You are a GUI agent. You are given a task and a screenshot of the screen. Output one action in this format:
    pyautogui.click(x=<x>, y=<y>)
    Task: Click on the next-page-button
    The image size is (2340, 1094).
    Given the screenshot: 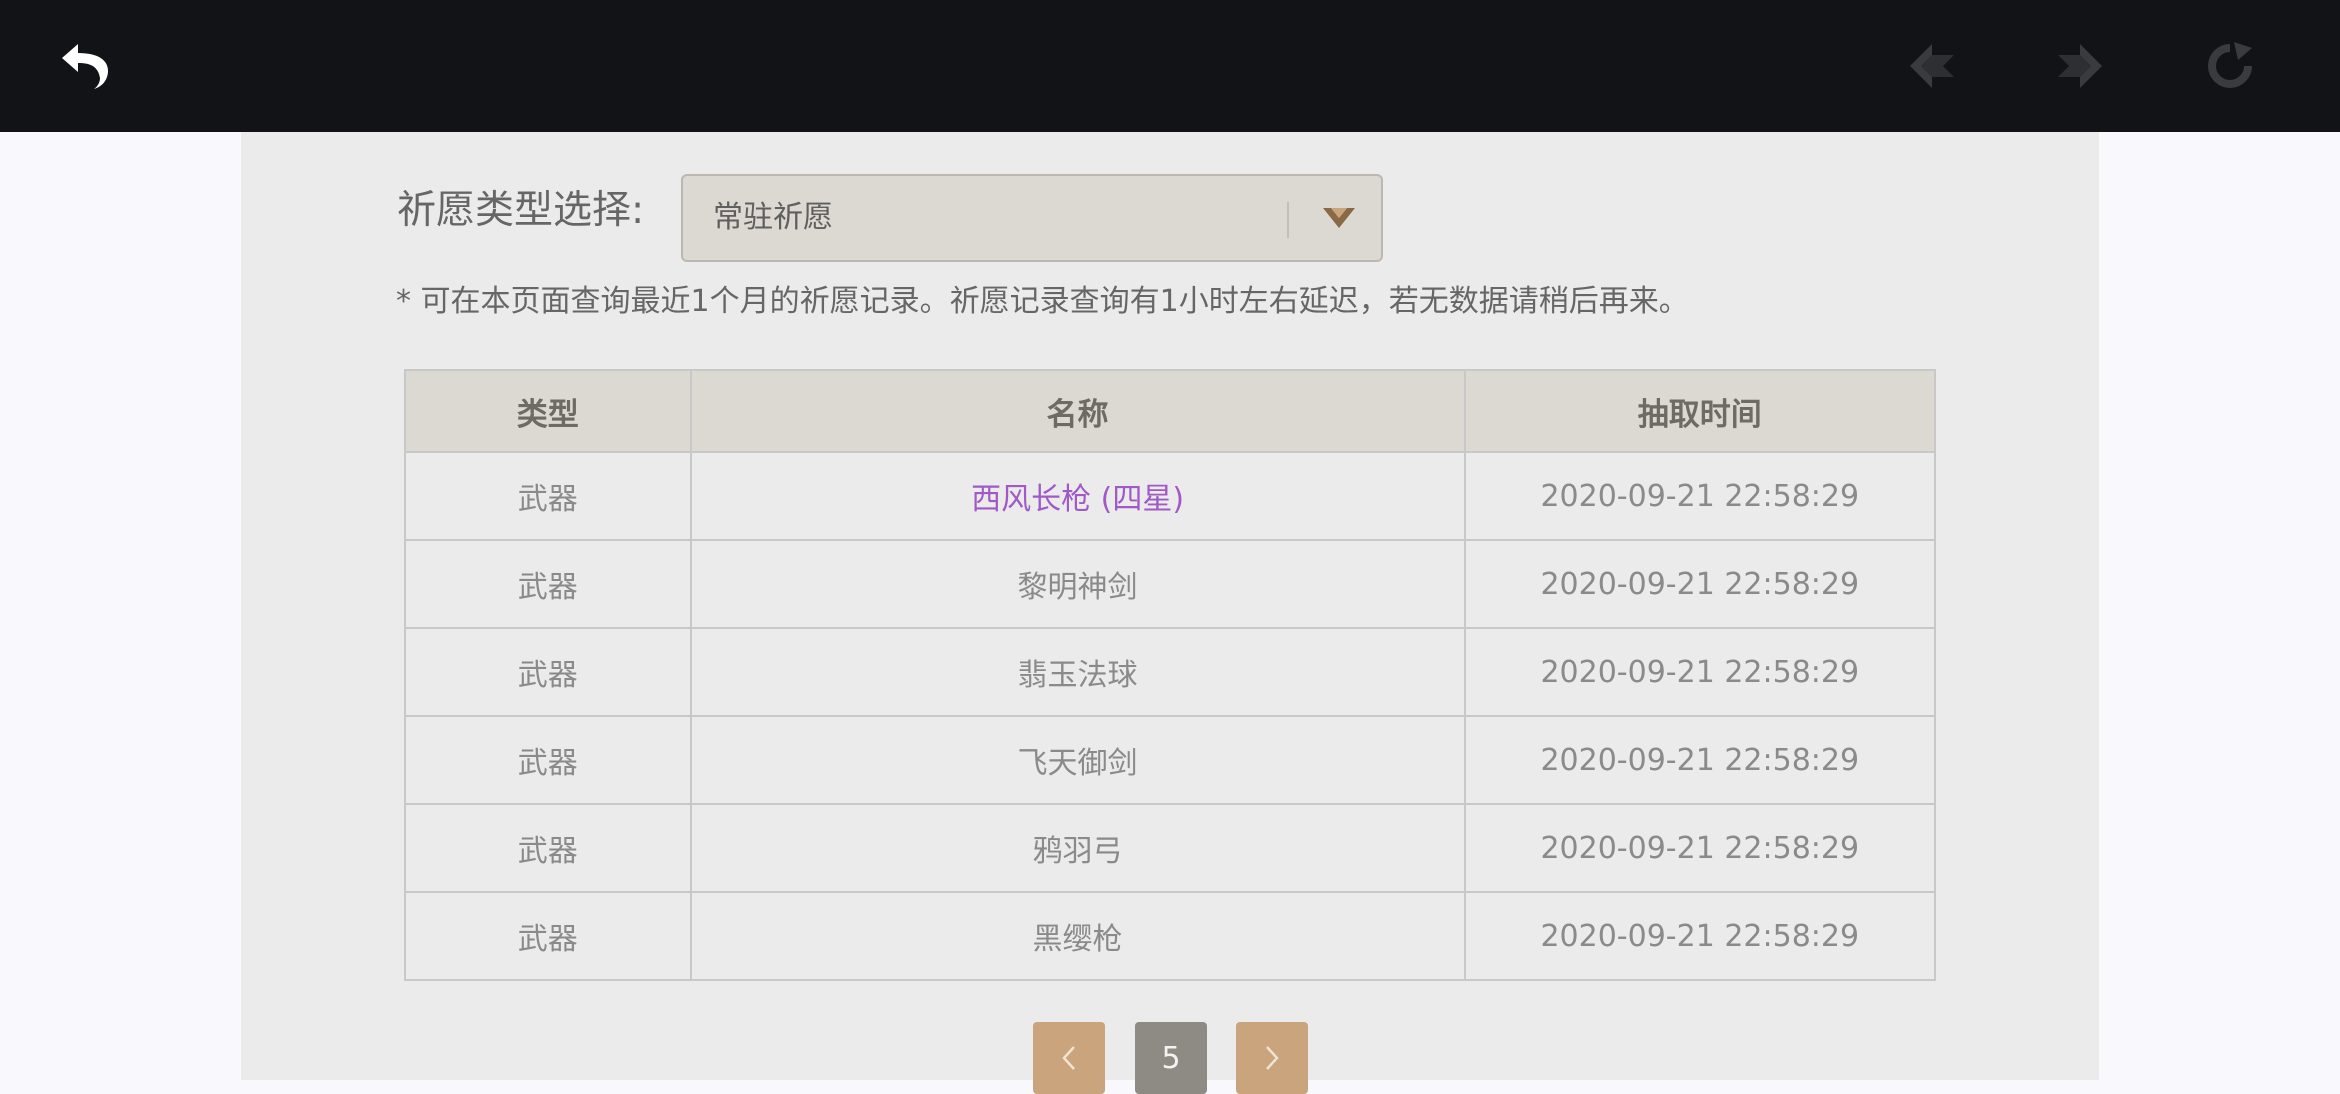 What is the action you would take?
    pyautogui.click(x=1272, y=1058)
    